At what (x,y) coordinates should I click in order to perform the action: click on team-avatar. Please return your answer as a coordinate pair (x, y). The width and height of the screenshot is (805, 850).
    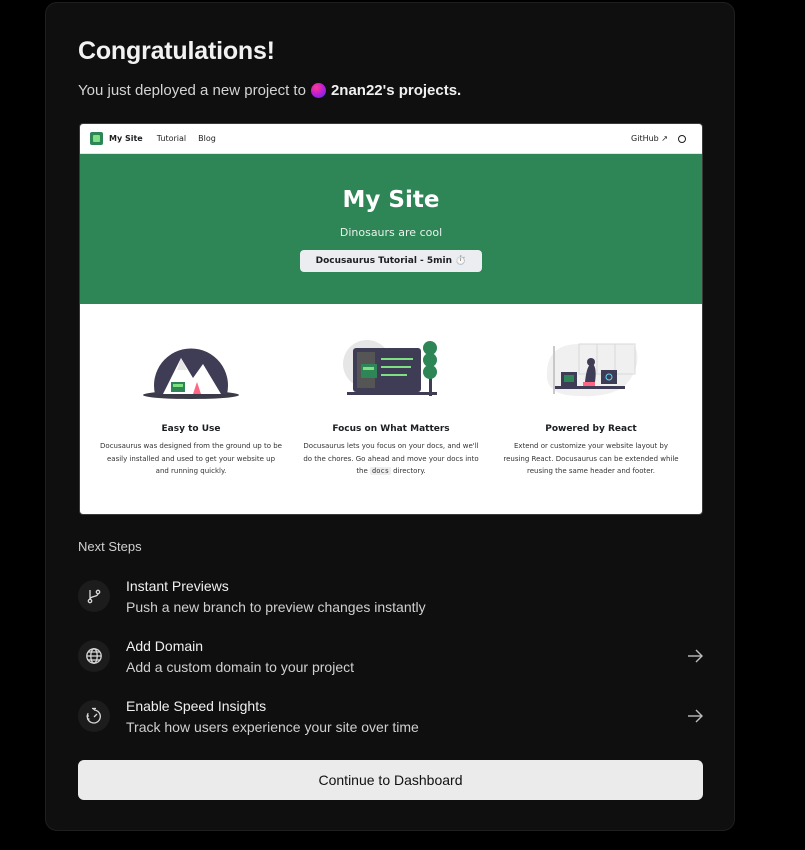
    Looking at the image, I should click on (318, 90).